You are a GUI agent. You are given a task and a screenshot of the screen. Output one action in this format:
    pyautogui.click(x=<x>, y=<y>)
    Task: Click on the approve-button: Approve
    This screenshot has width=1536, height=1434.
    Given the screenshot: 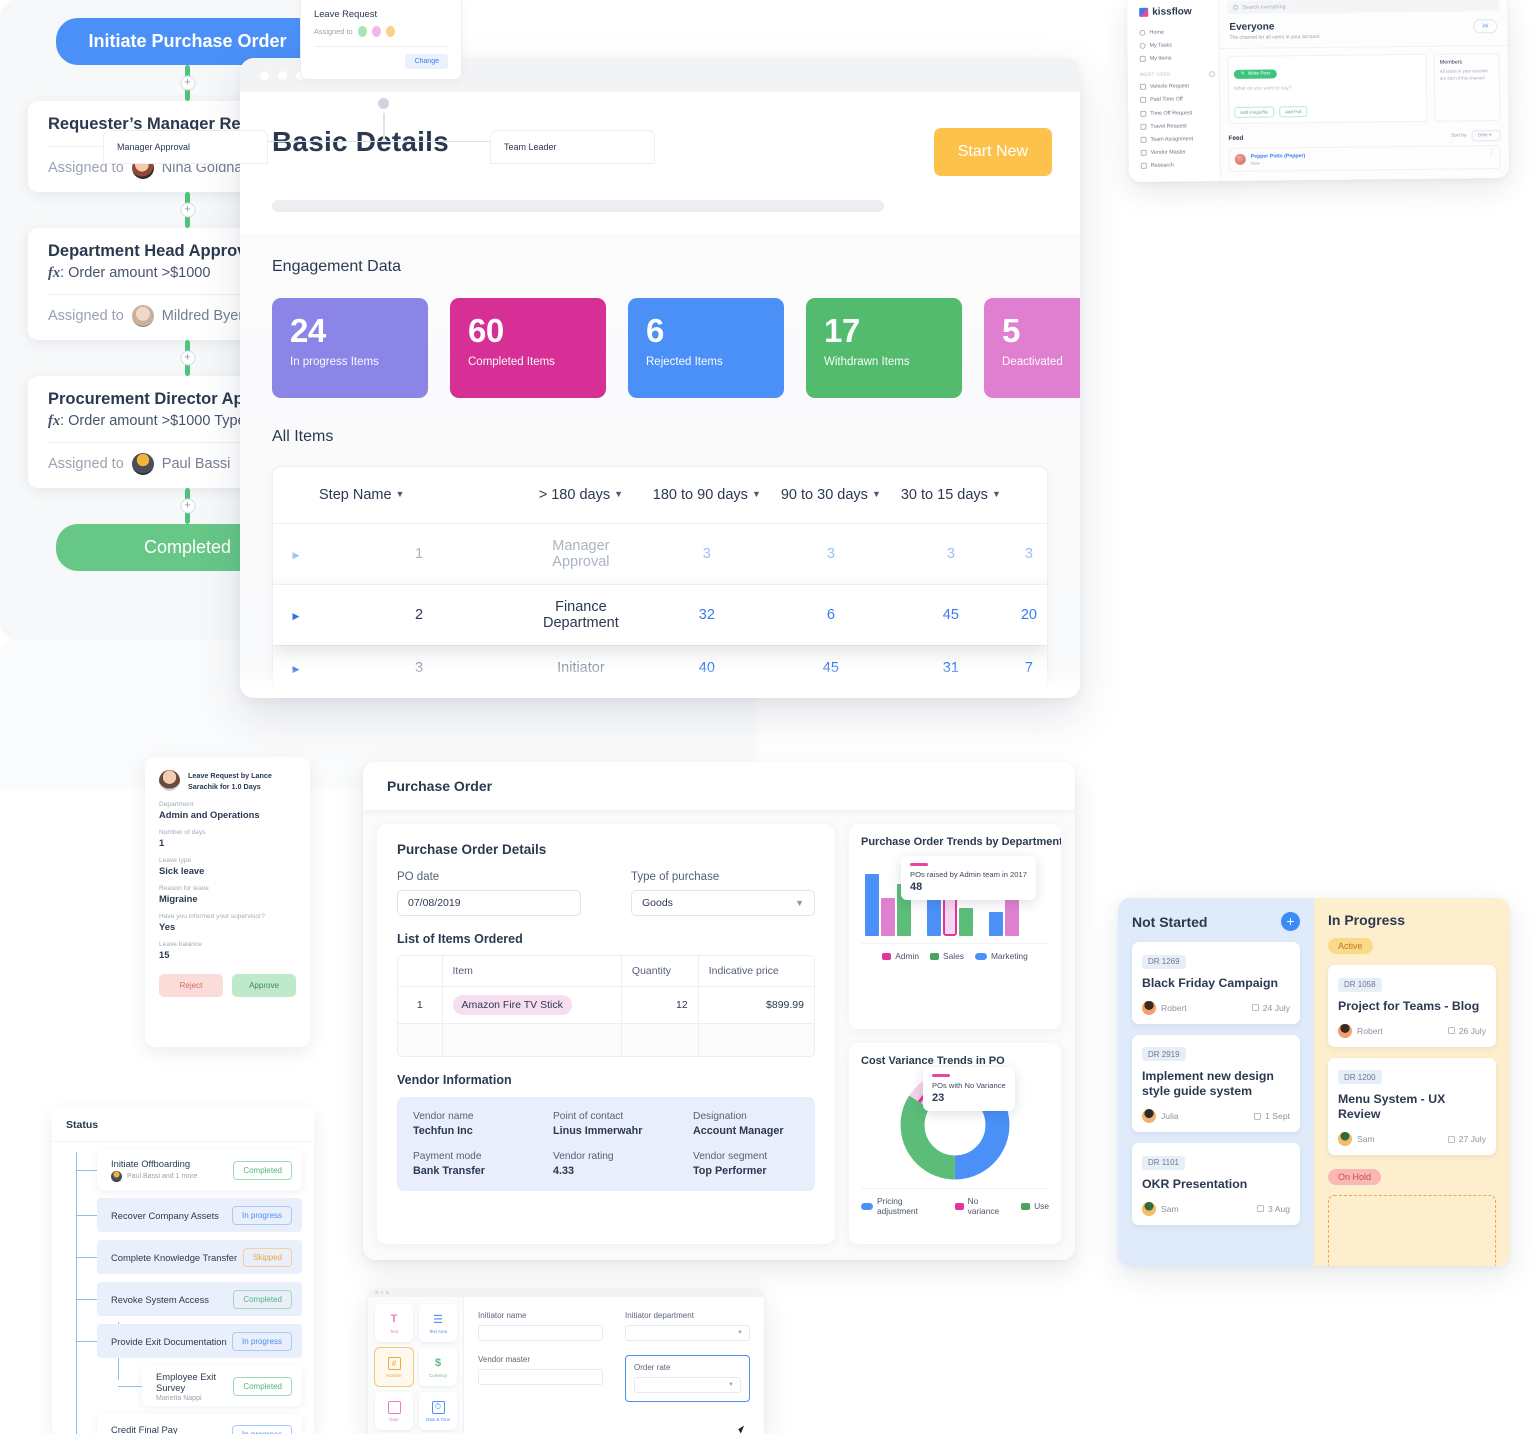 What is the action you would take?
    pyautogui.click(x=264, y=986)
    